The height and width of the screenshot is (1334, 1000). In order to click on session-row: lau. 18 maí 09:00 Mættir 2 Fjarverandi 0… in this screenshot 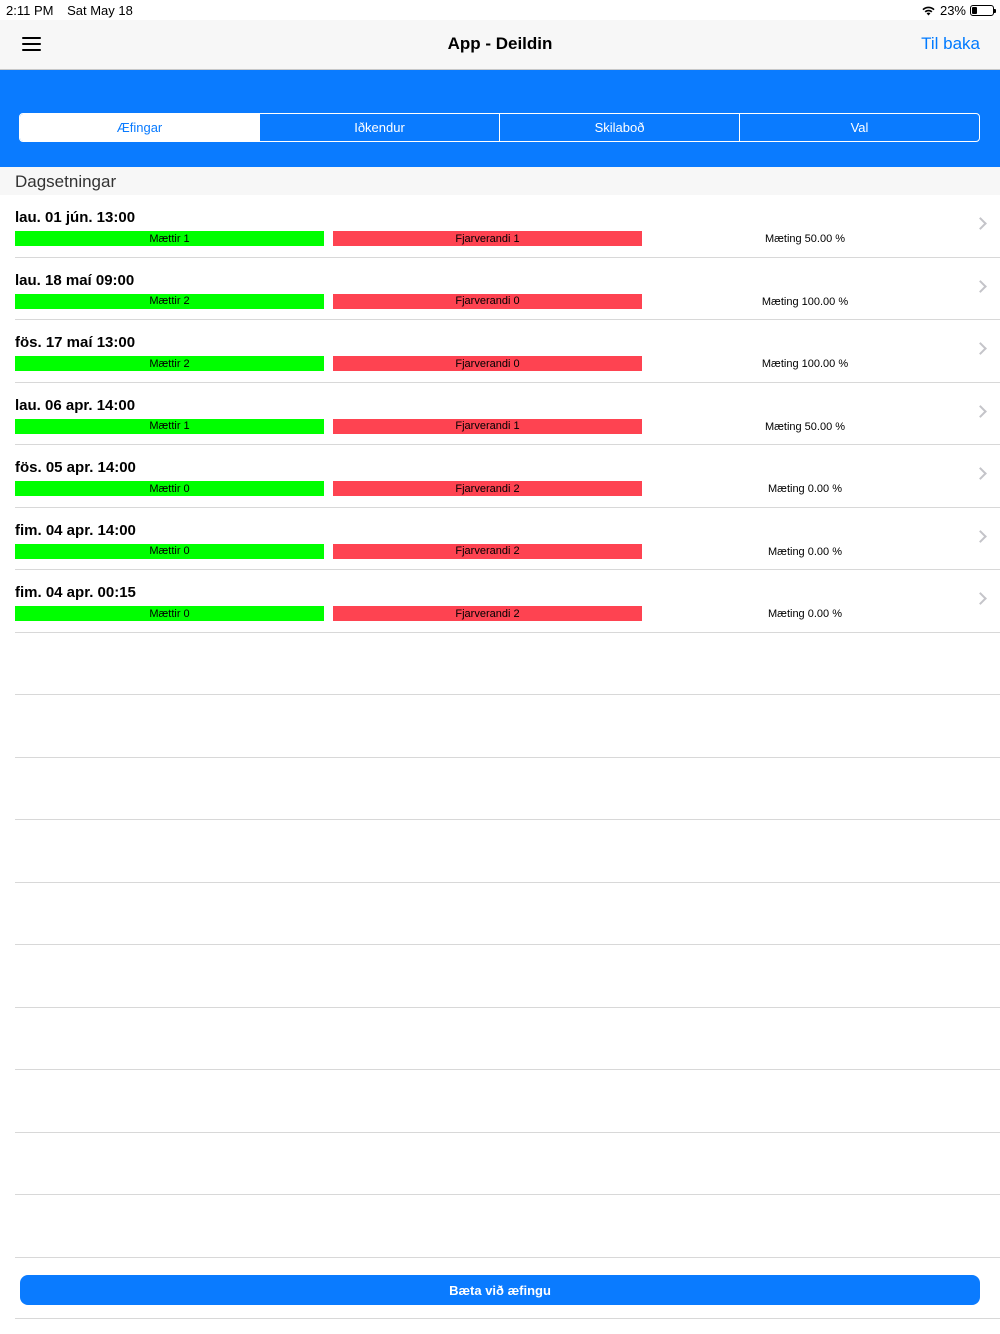, I will do `click(507, 289)`.